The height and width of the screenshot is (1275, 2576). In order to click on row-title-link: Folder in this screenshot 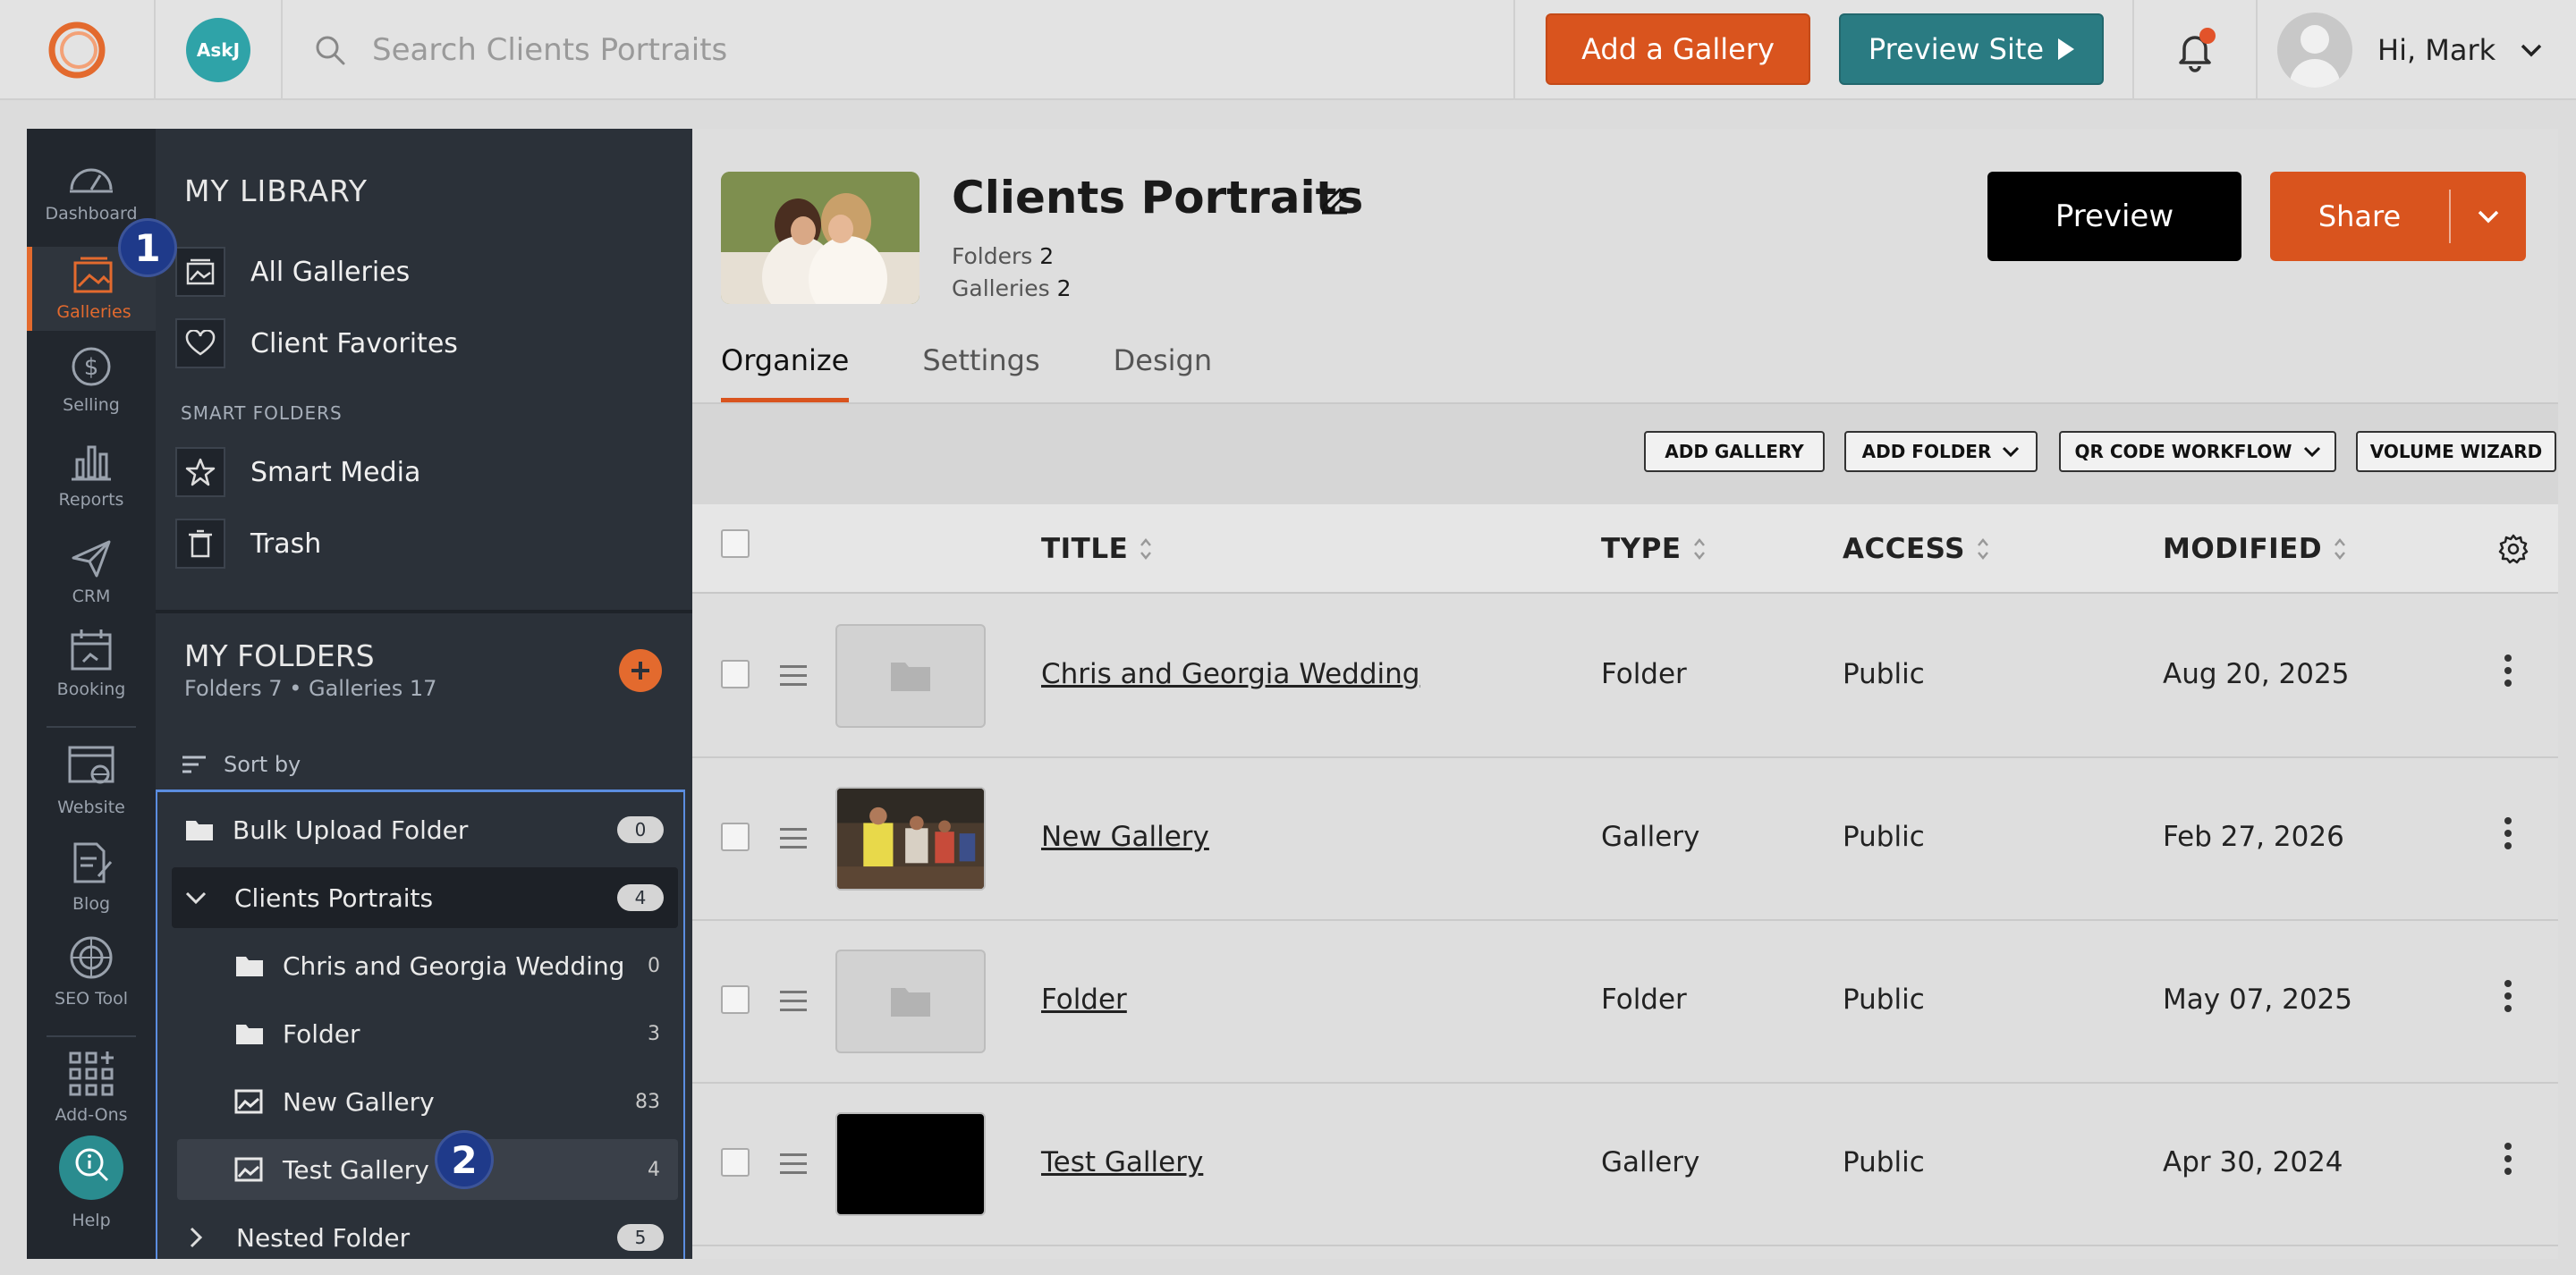, I will do `click(1084, 1000)`.